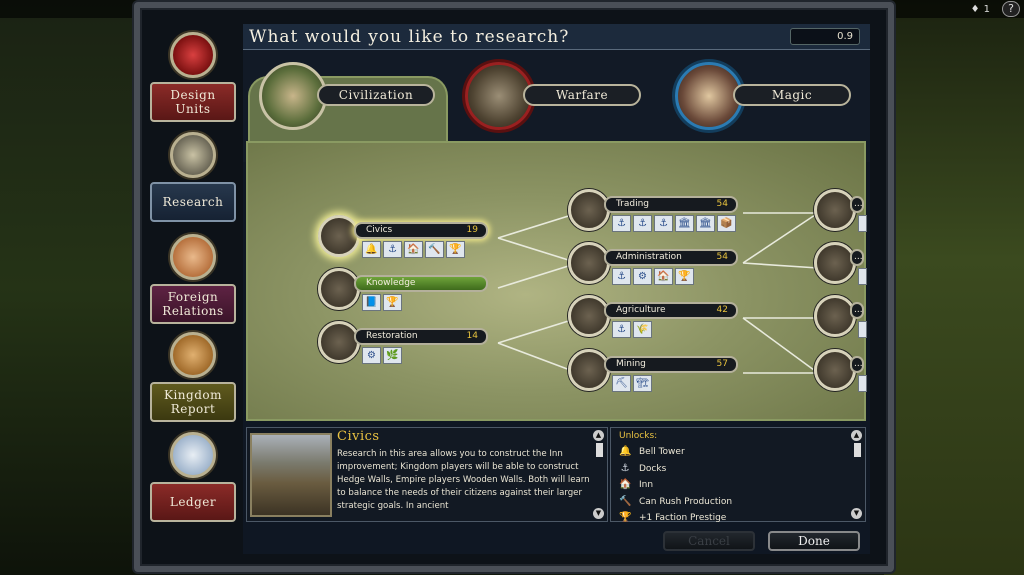 The height and width of the screenshot is (575, 1024). I want to click on tech-unlock-icons: 🔔 ⚓ 🏠 🔨 🏆, so click(413, 249).